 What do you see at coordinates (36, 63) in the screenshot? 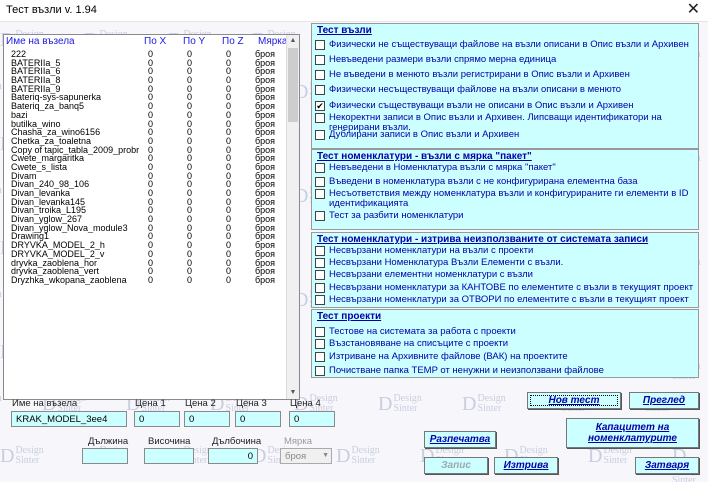
I see `list-cell-name: BATERIIa_5` at bounding box center [36, 63].